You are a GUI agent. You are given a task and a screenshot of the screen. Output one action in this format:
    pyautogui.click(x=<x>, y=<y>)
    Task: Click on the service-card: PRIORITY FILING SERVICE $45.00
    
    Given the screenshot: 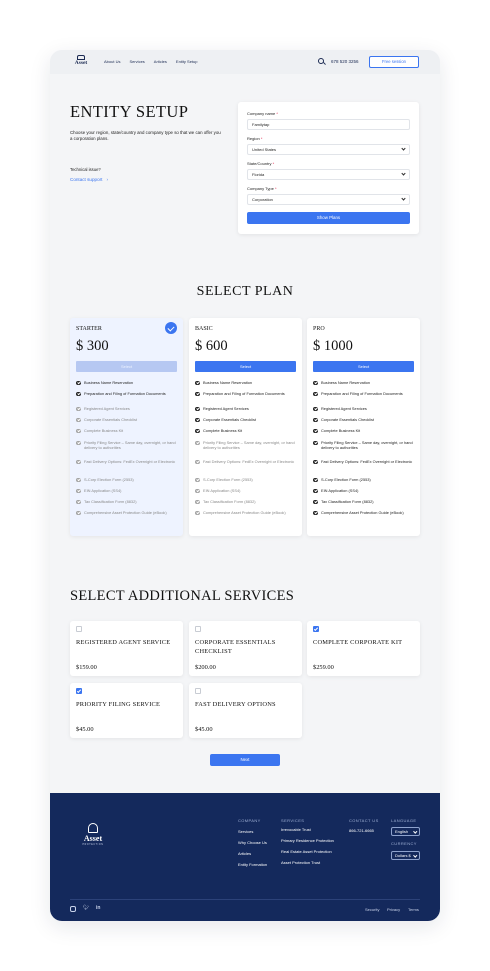 What is the action you would take?
    pyautogui.click(x=126, y=710)
    